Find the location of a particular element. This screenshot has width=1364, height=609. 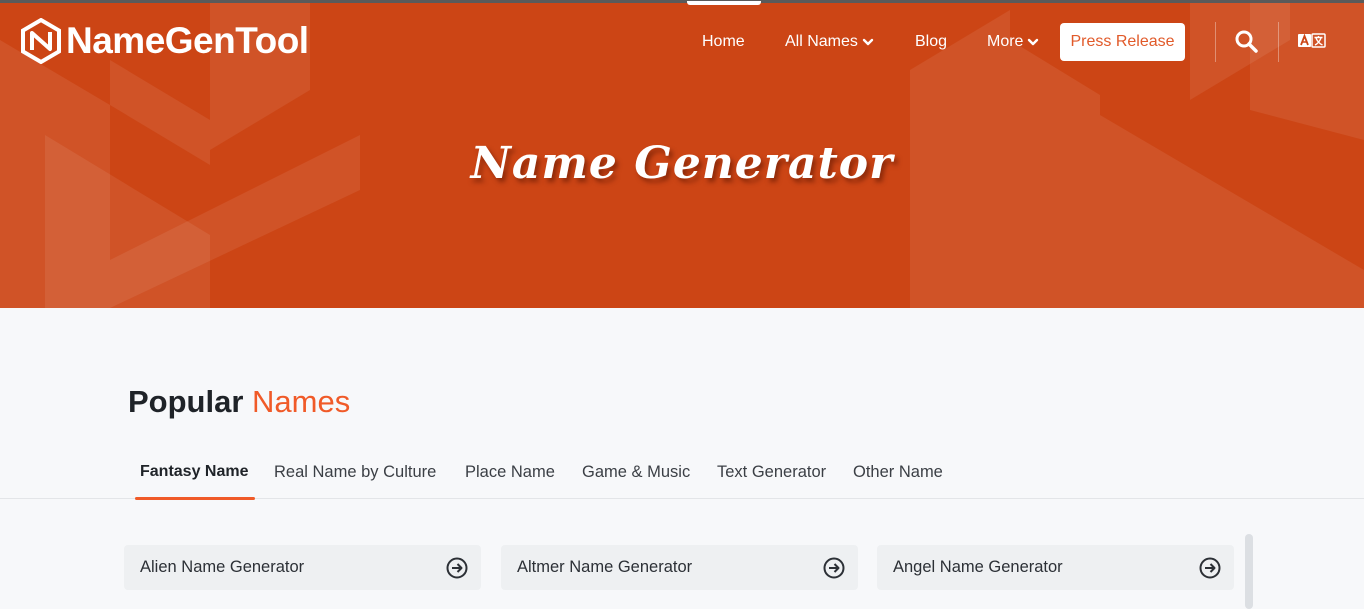

nav-blog-label: Blog is located at coordinates (931, 41).